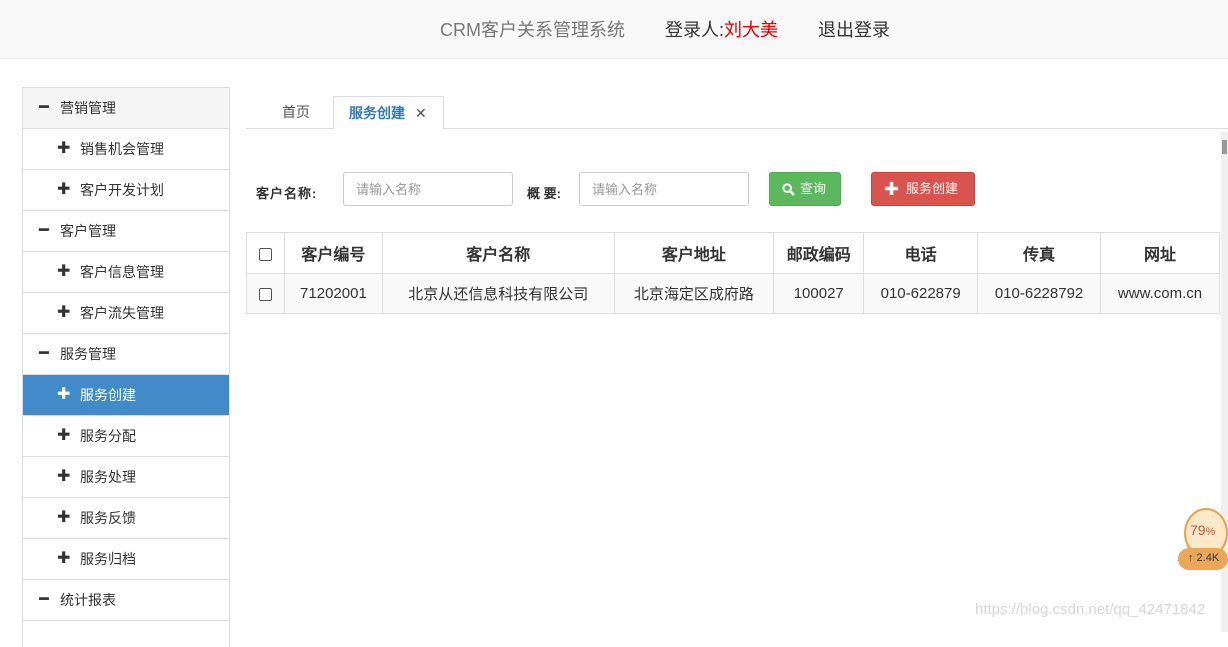 This screenshot has height=647, width=1228. I want to click on sidebar-item-sales-opportunity: ✚ 销售机会管理, so click(126, 149).